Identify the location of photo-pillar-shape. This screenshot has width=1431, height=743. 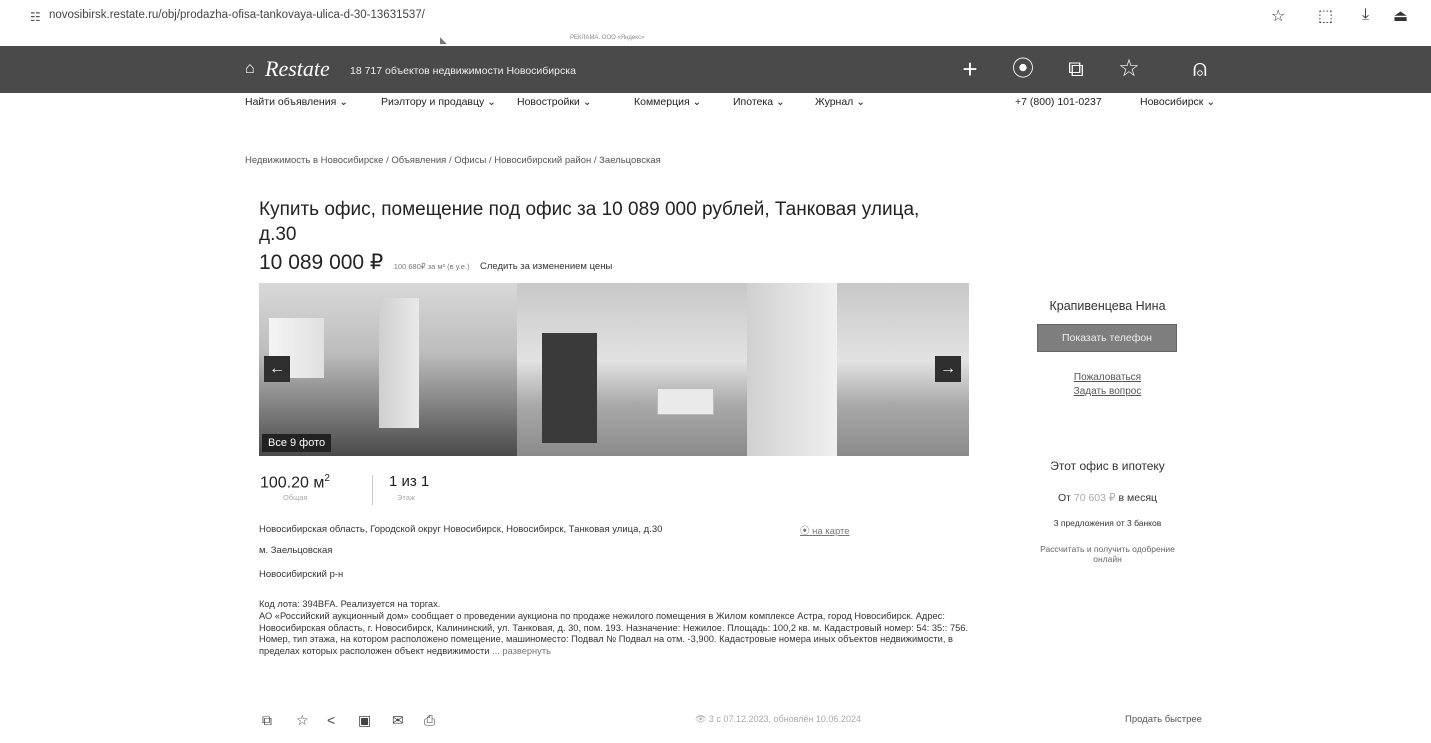
(399, 363).